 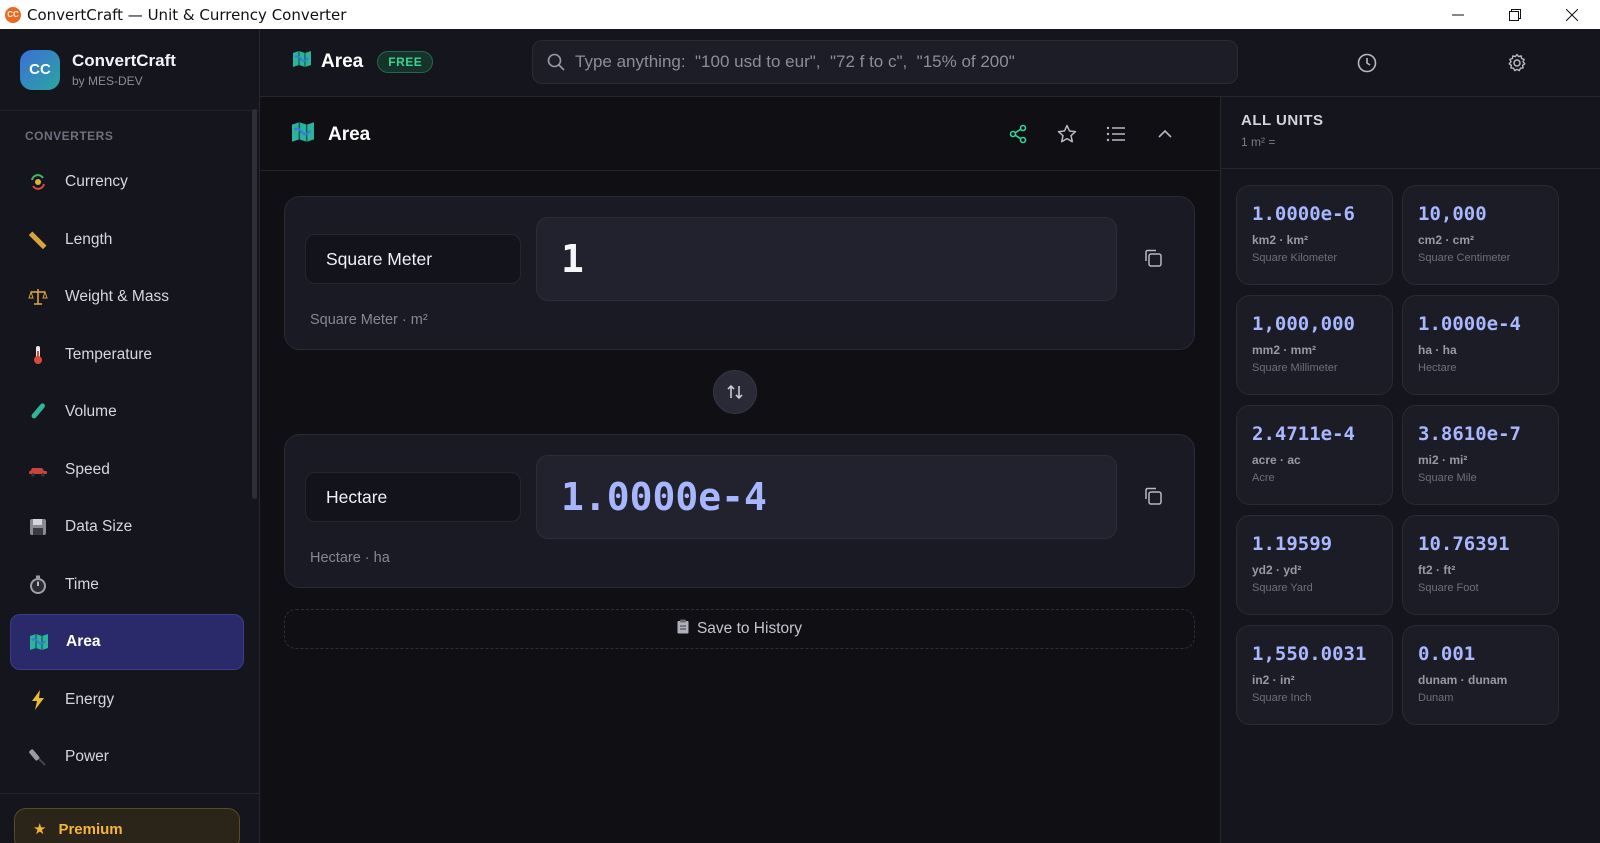 What do you see at coordinates (1480, 565) in the screenshot?
I see `unit-card-ft2: 10.76391 ft2 · ft² Square Foot` at bounding box center [1480, 565].